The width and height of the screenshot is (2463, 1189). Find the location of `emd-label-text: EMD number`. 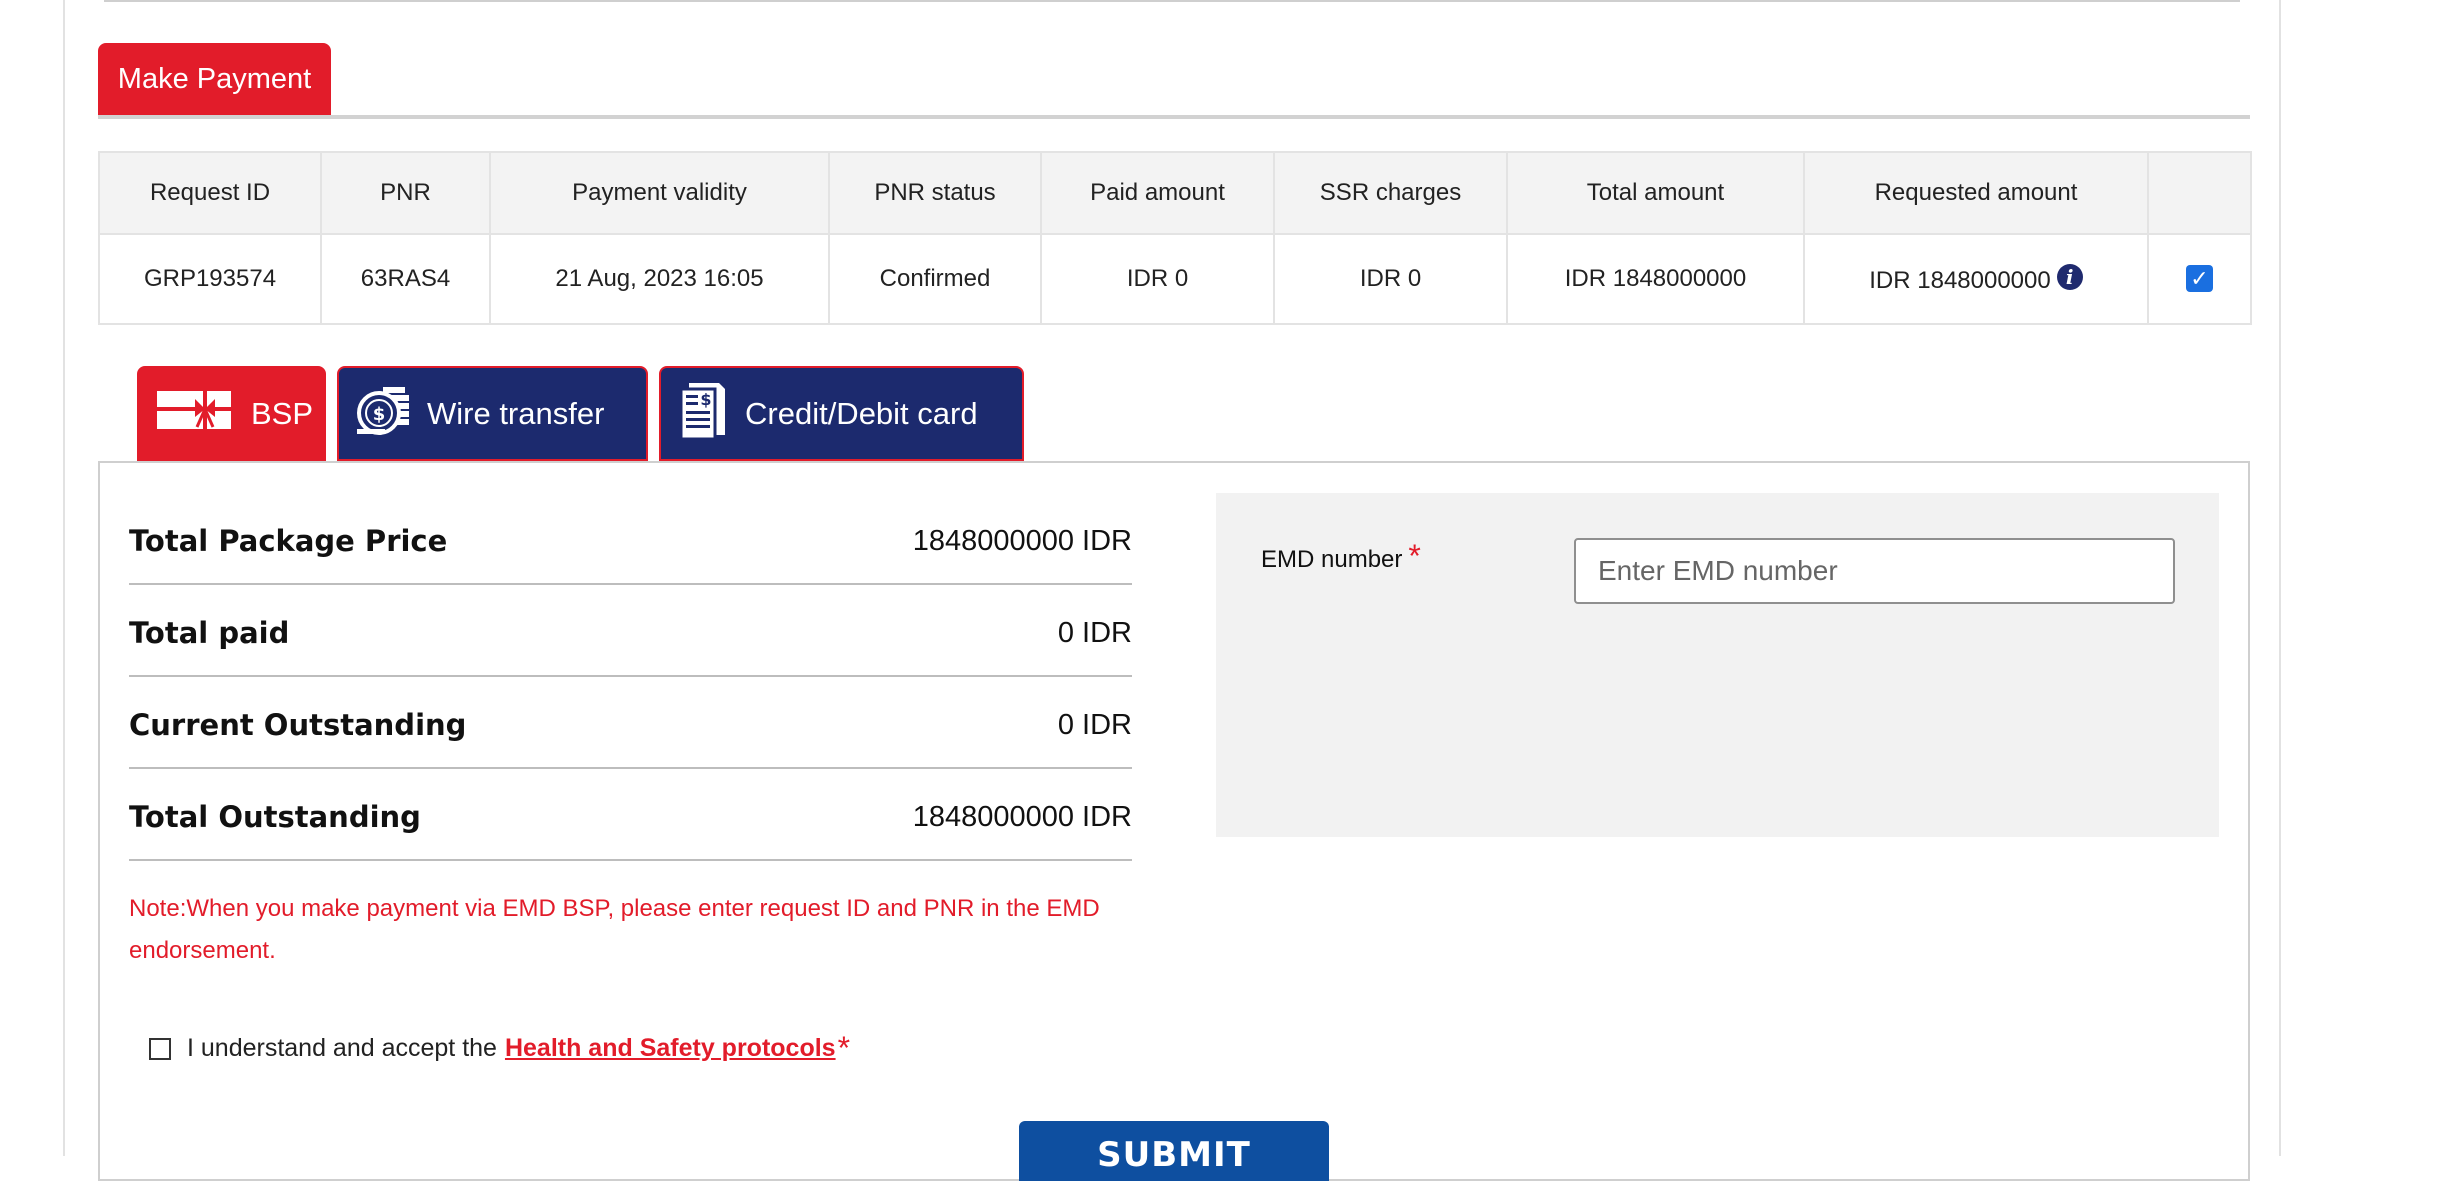

emd-label-text: EMD number is located at coordinates (1332, 559).